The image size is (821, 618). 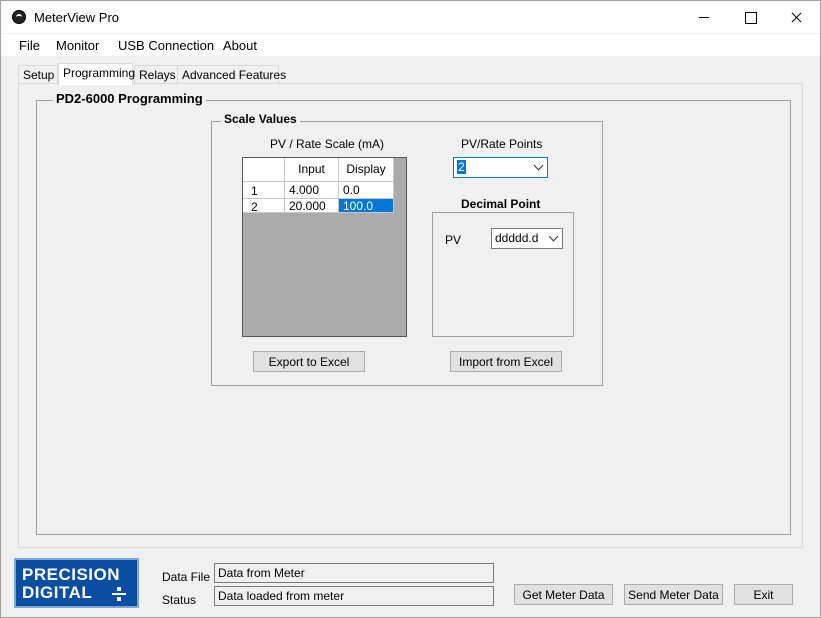 I want to click on get-meter-data-button: Get Meter Data, so click(x=563, y=594).